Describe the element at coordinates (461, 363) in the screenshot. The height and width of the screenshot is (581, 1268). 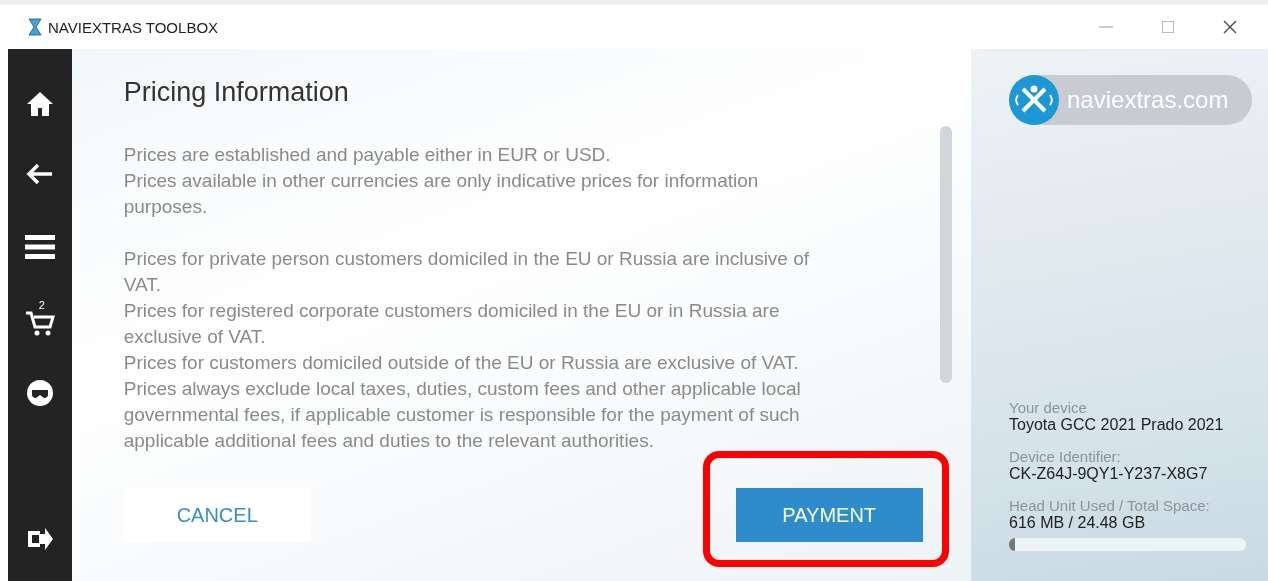
I see `pricing-text: Prices for customers domiciled outside of the EU or Russia are exclusive of VAT.` at that location.